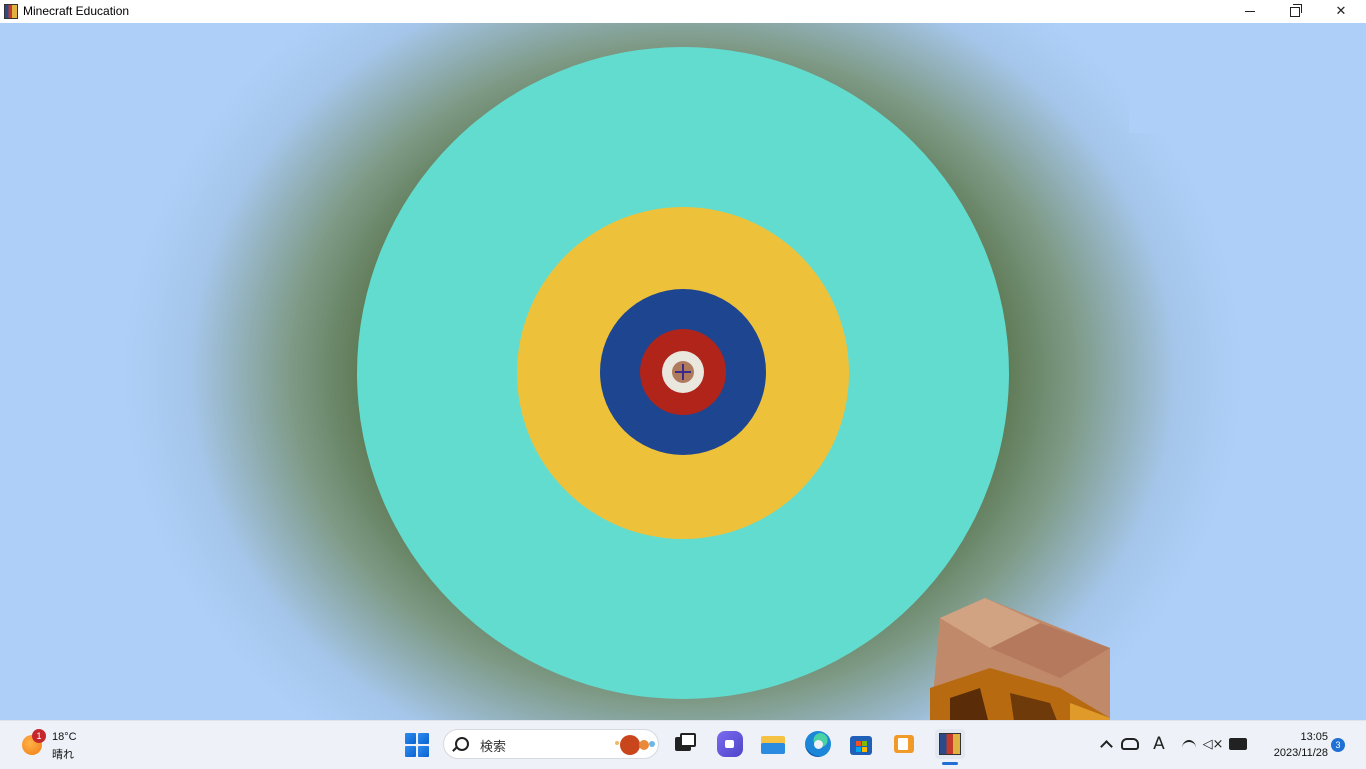 Image resolution: width=1366 pixels, height=769 pixels. What do you see at coordinates (39, 736) in the screenshot?
I see `weather-badge: 1` at bounding box center [39, 736].